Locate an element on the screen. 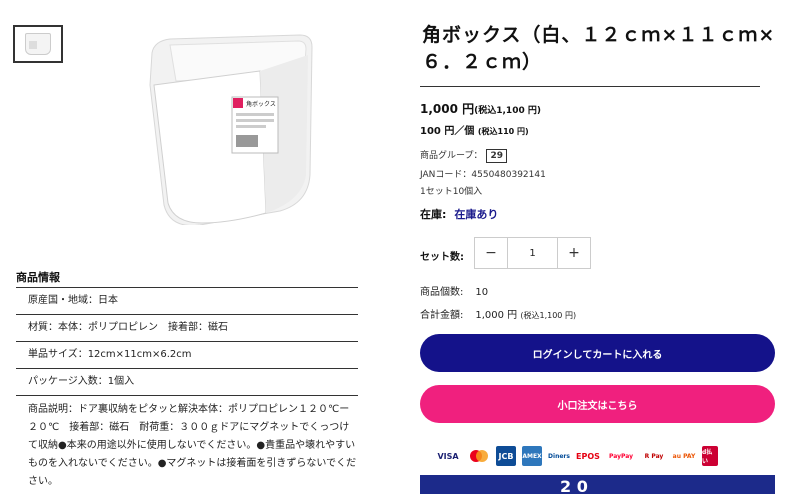 Image resolution: width=798 pixels, height=494 pixels. info-row-origin: 原産国・地域：日本 is located at coordinates (187, 301).